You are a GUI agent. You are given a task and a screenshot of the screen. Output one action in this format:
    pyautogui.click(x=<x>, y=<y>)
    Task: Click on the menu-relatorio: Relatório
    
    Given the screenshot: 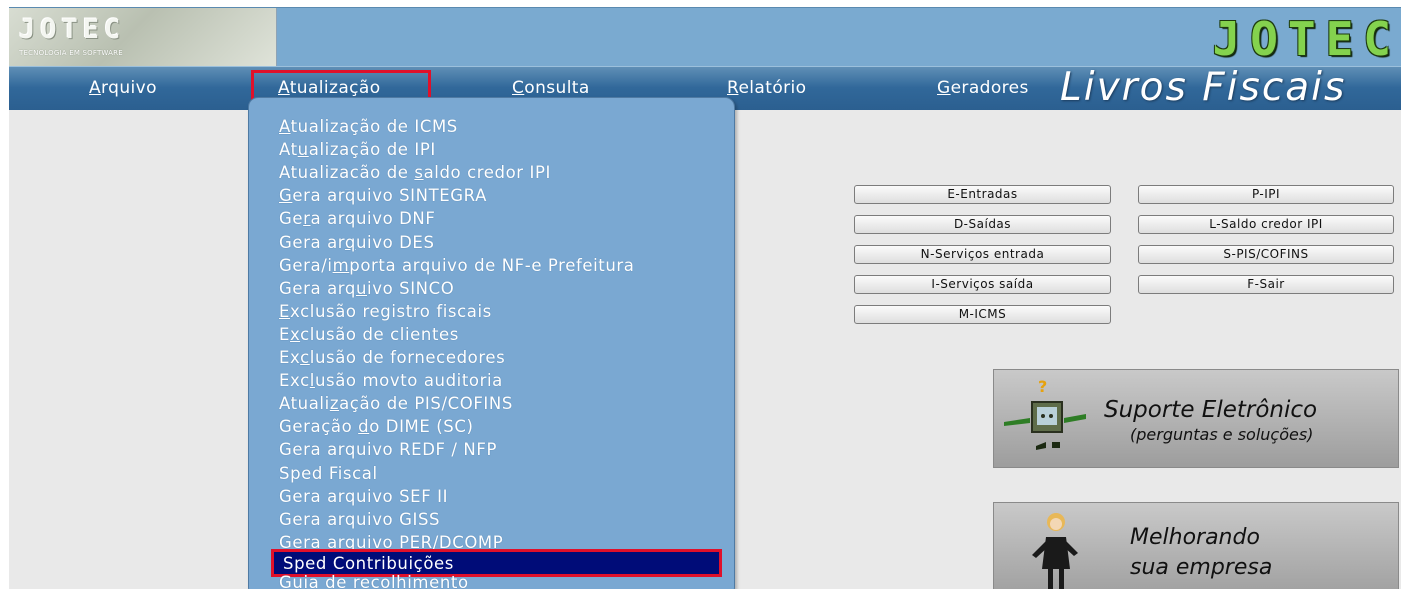 What is the action you would take?
    pyautogui.click(x=766, y=88)
    